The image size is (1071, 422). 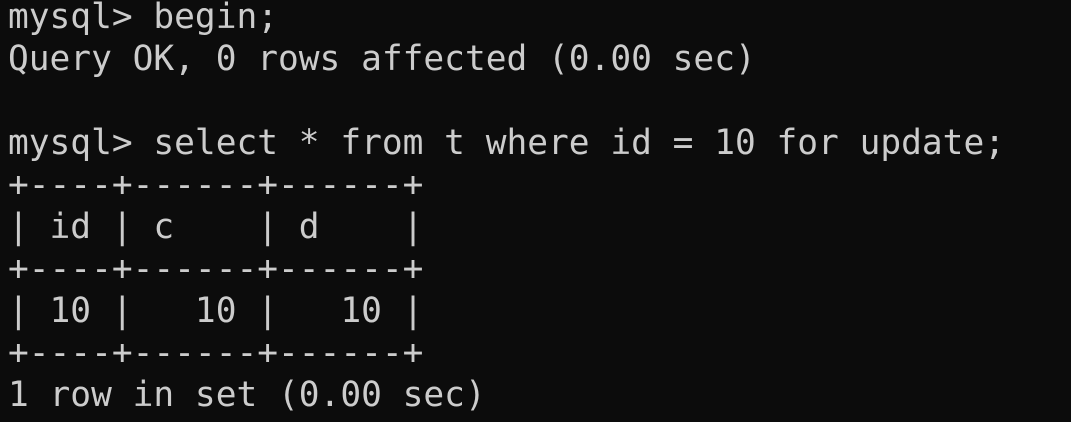 I want to click on output-query-ok: Query OK, 0 rows affected (0.00 sec), so click(x=382, y=59).